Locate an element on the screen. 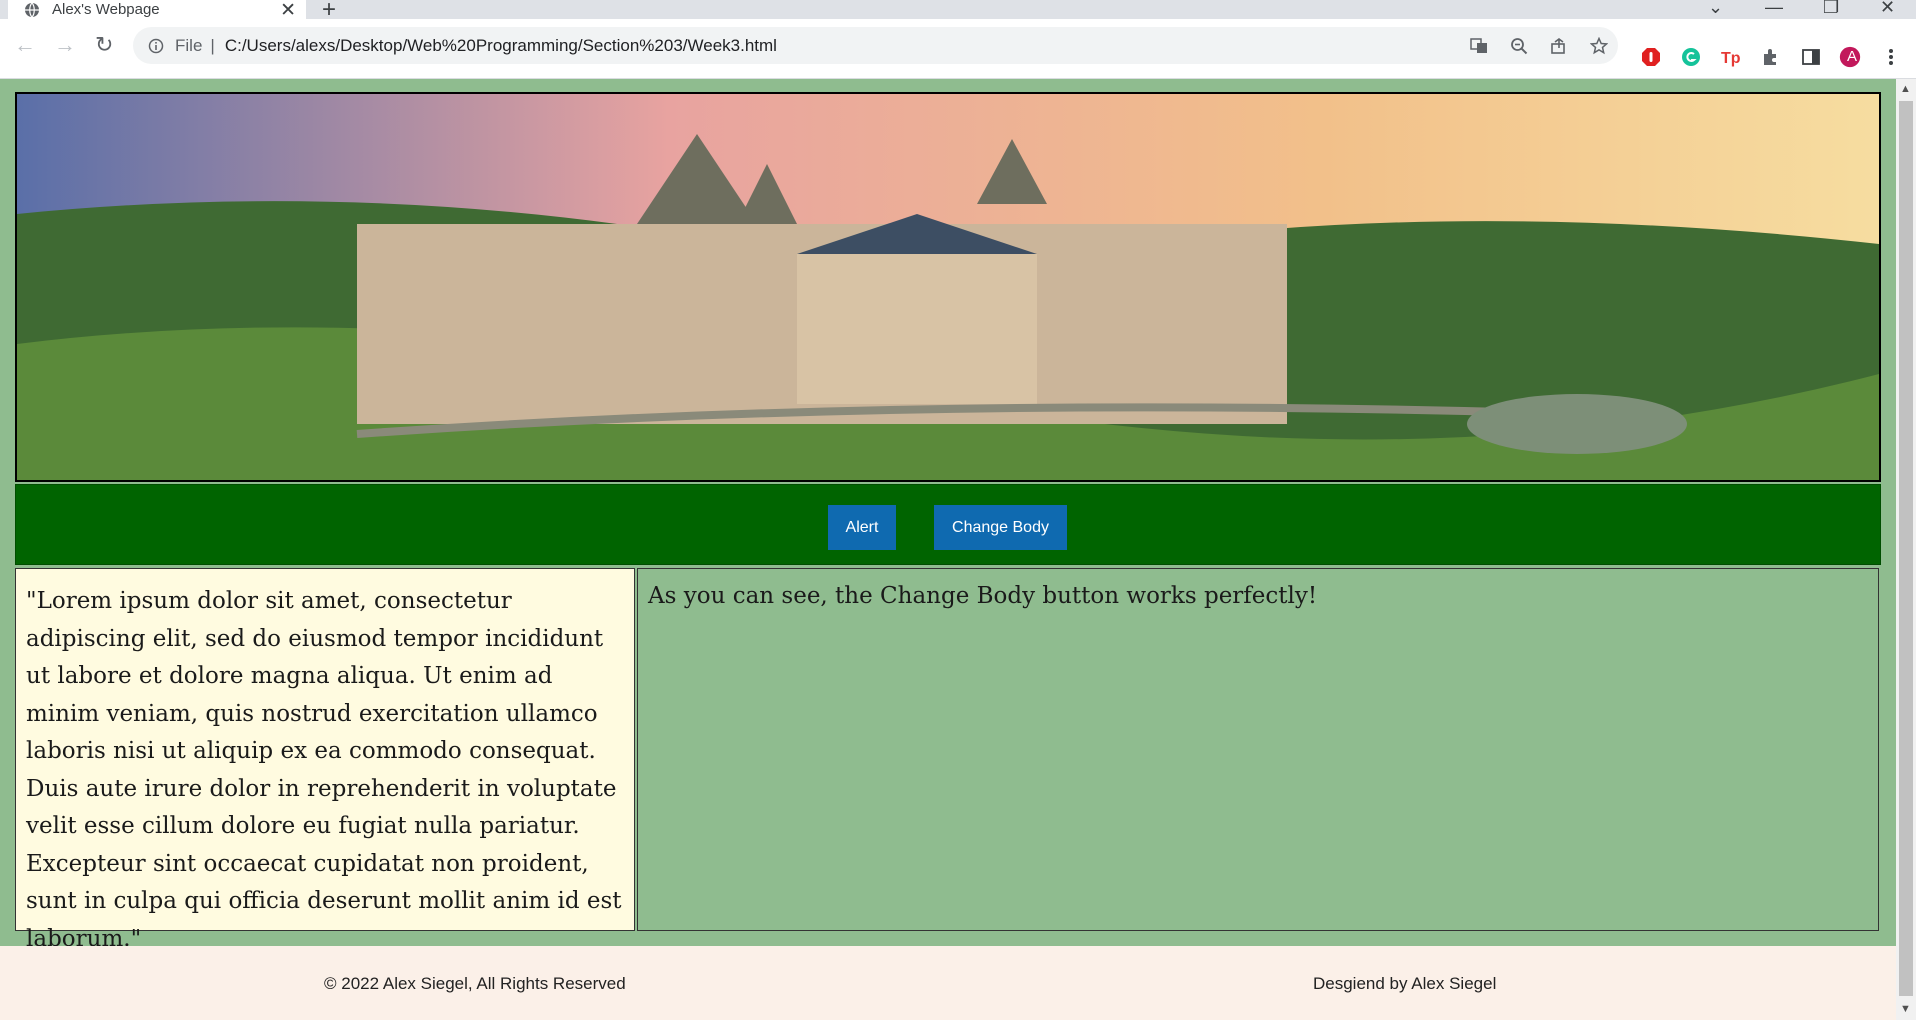 The image size is (1916, 1020). scroll-up-arrow-icon: ▲ is located at coordinates (1905, 89).